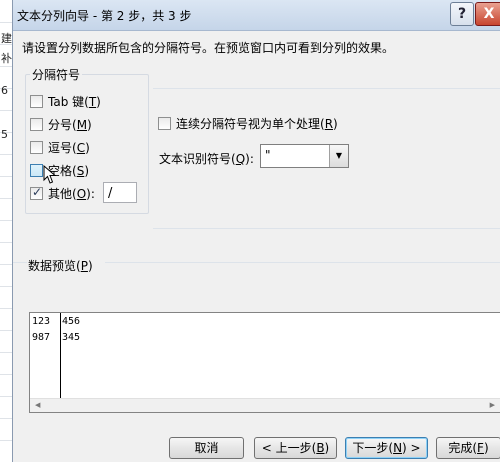 This screenshot has height=462, width=500. What do you see at coordinates (71, 337) in the screenshot?
I see `preview-cell: 345` at bounding box center [71, 337].